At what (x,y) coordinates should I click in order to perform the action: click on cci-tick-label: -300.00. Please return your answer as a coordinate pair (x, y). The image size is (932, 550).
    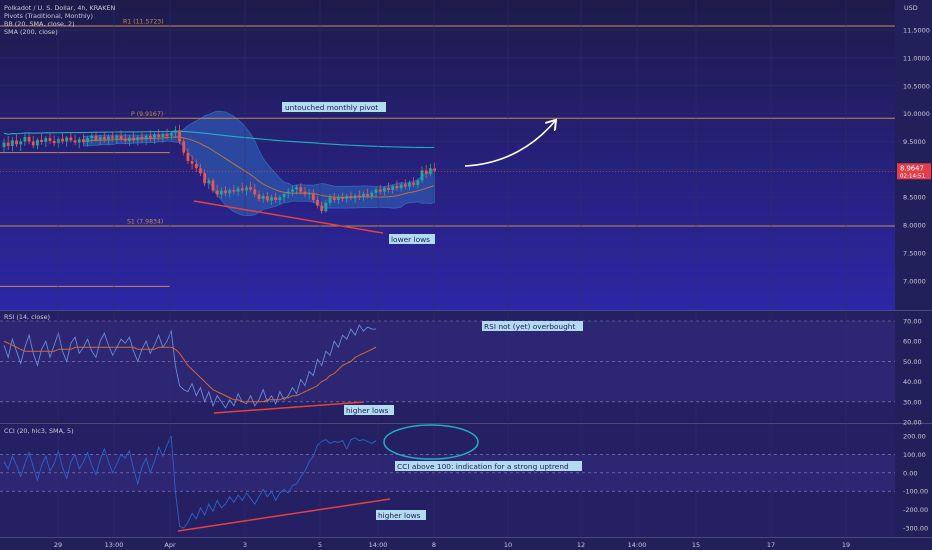
    Looking at the image, I should click on (915, 529).